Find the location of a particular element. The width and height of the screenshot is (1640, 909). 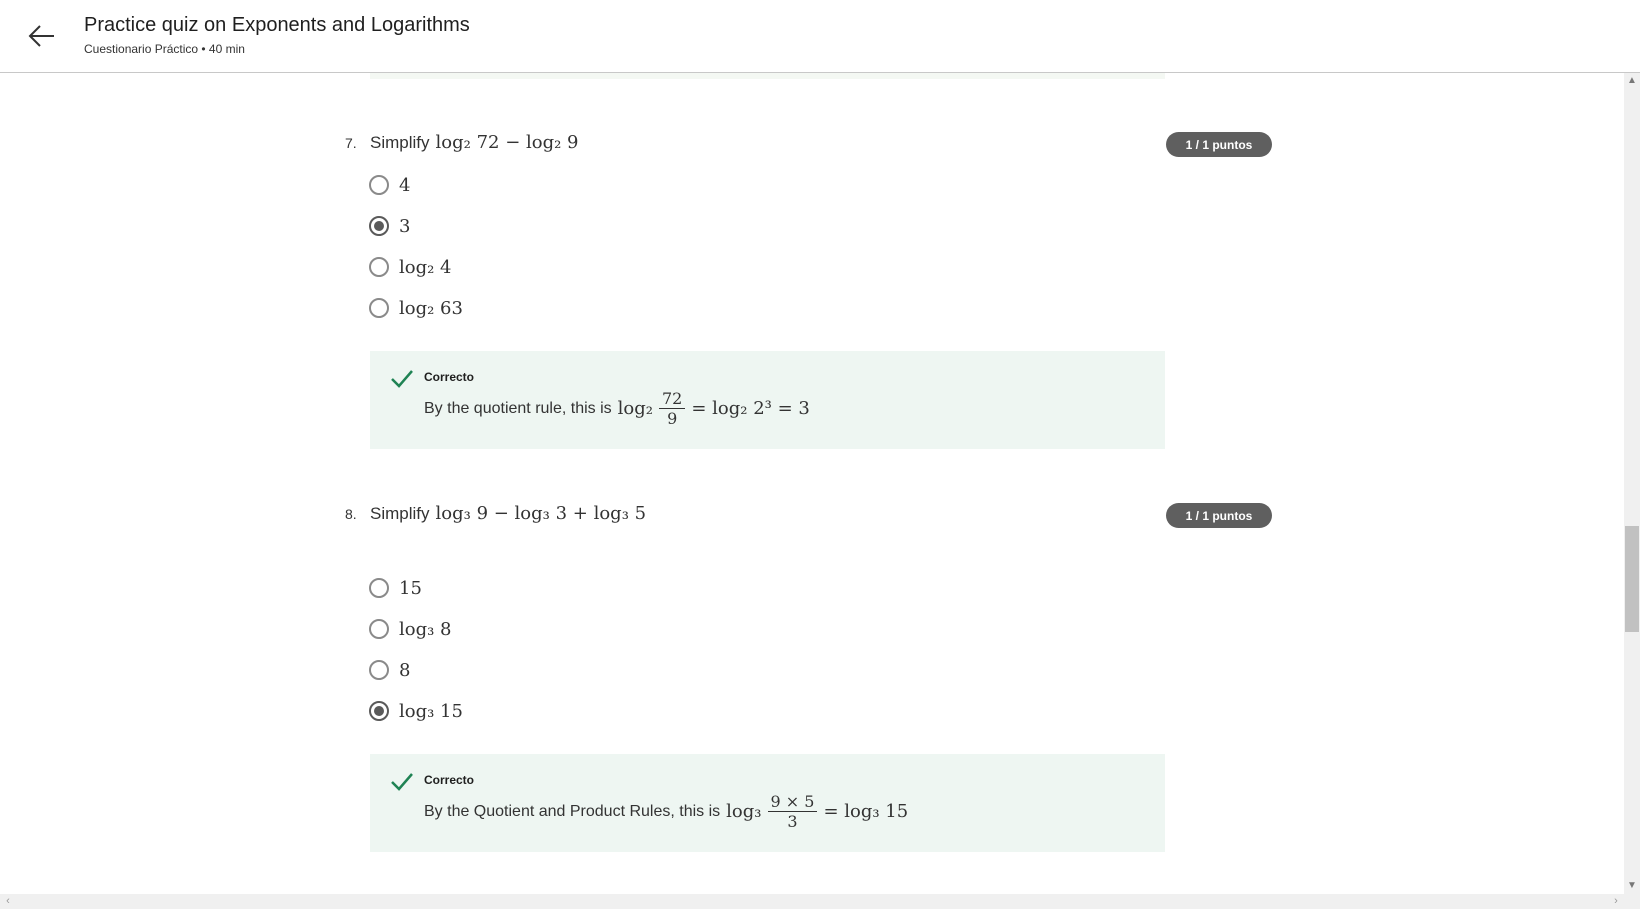

option-label: log₂ 4 is located at coordinates (425, 267).